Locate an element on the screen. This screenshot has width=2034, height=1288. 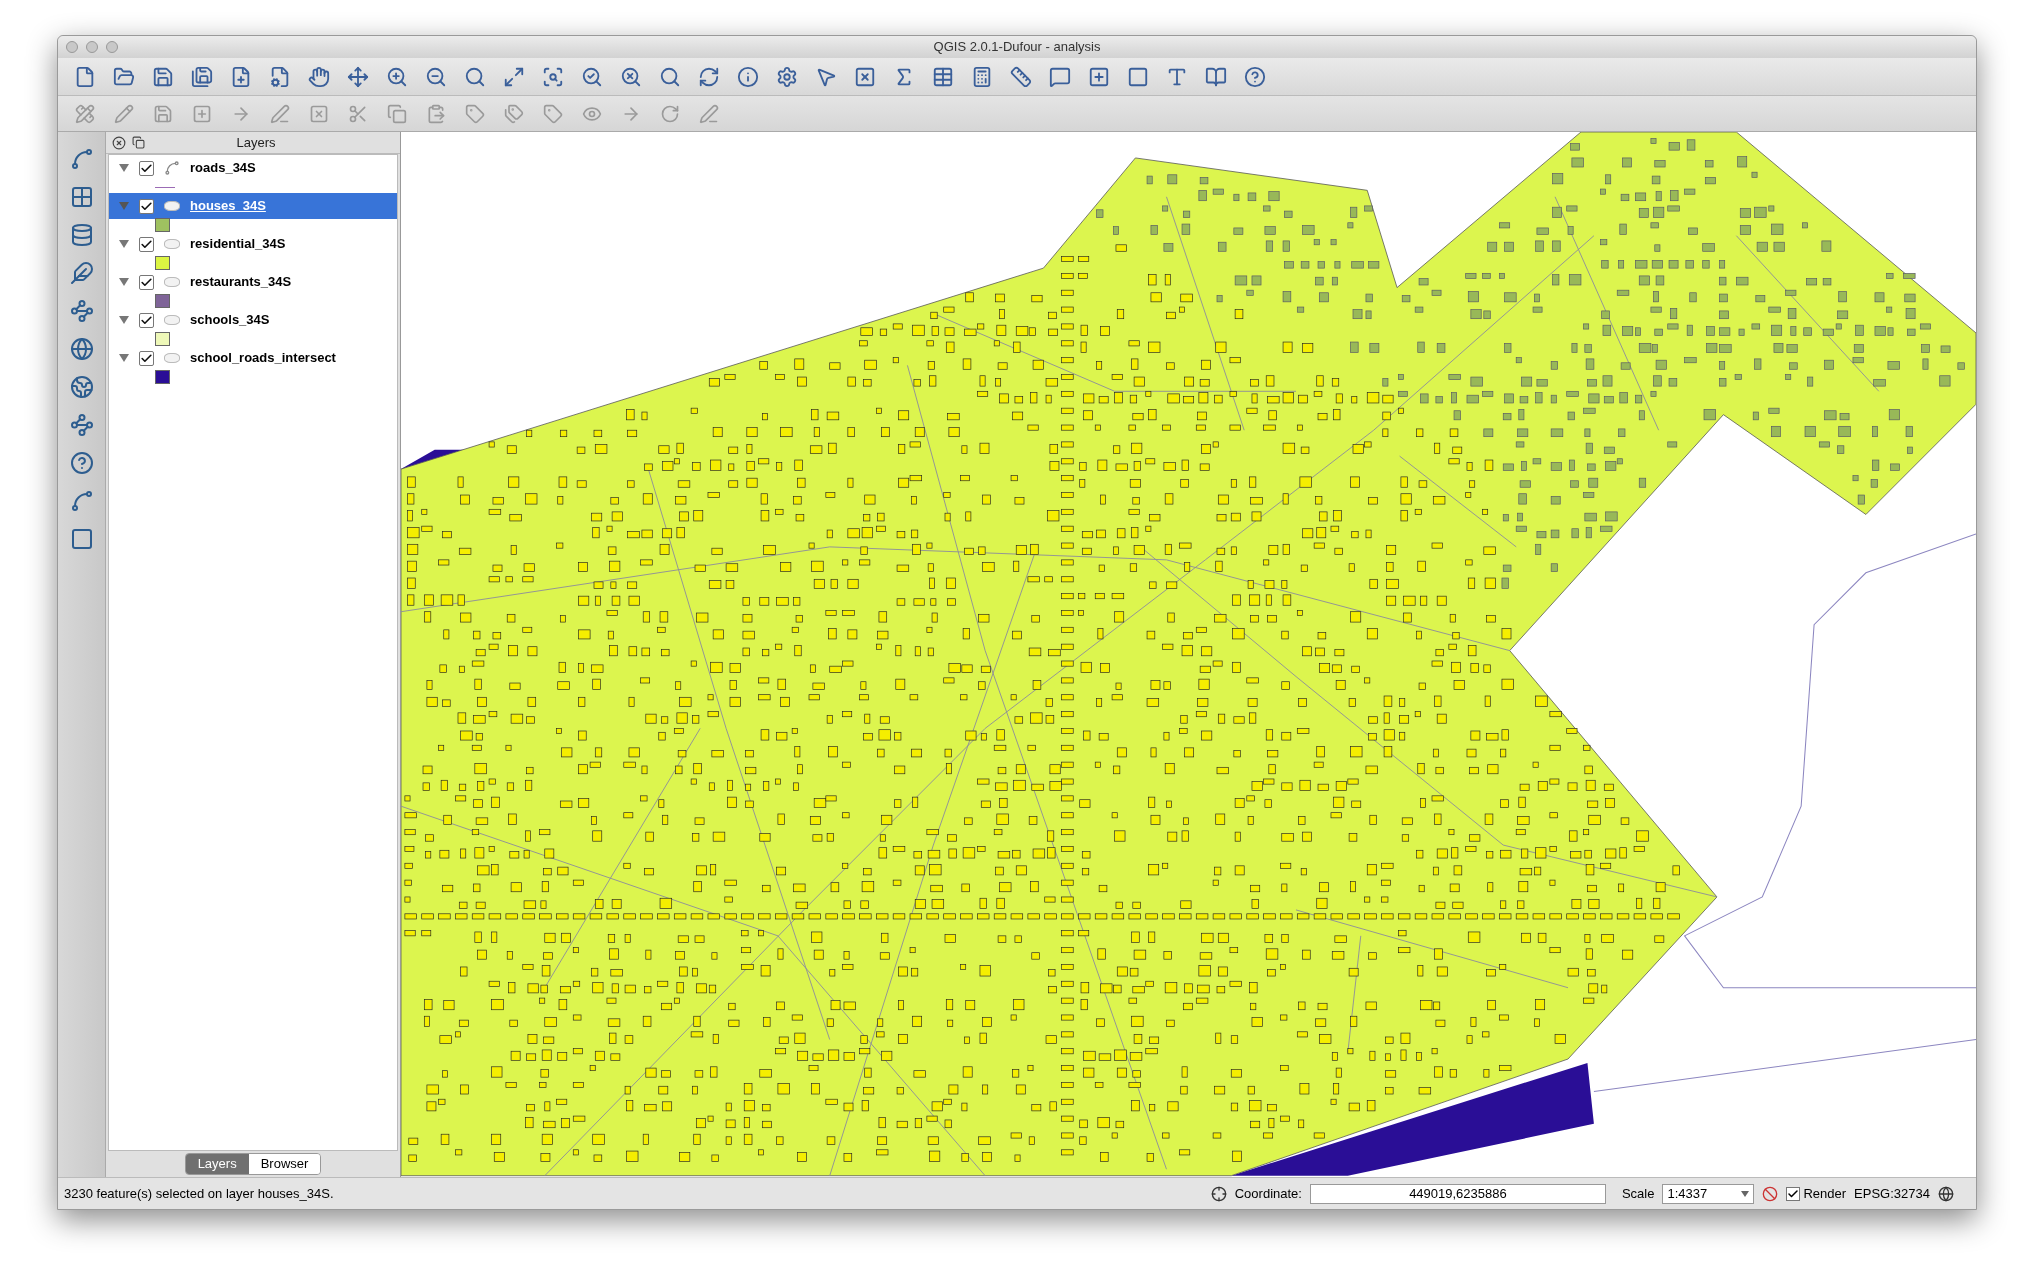
crs-button: EPSG:32734 is located at coordinates (1892, 1193).